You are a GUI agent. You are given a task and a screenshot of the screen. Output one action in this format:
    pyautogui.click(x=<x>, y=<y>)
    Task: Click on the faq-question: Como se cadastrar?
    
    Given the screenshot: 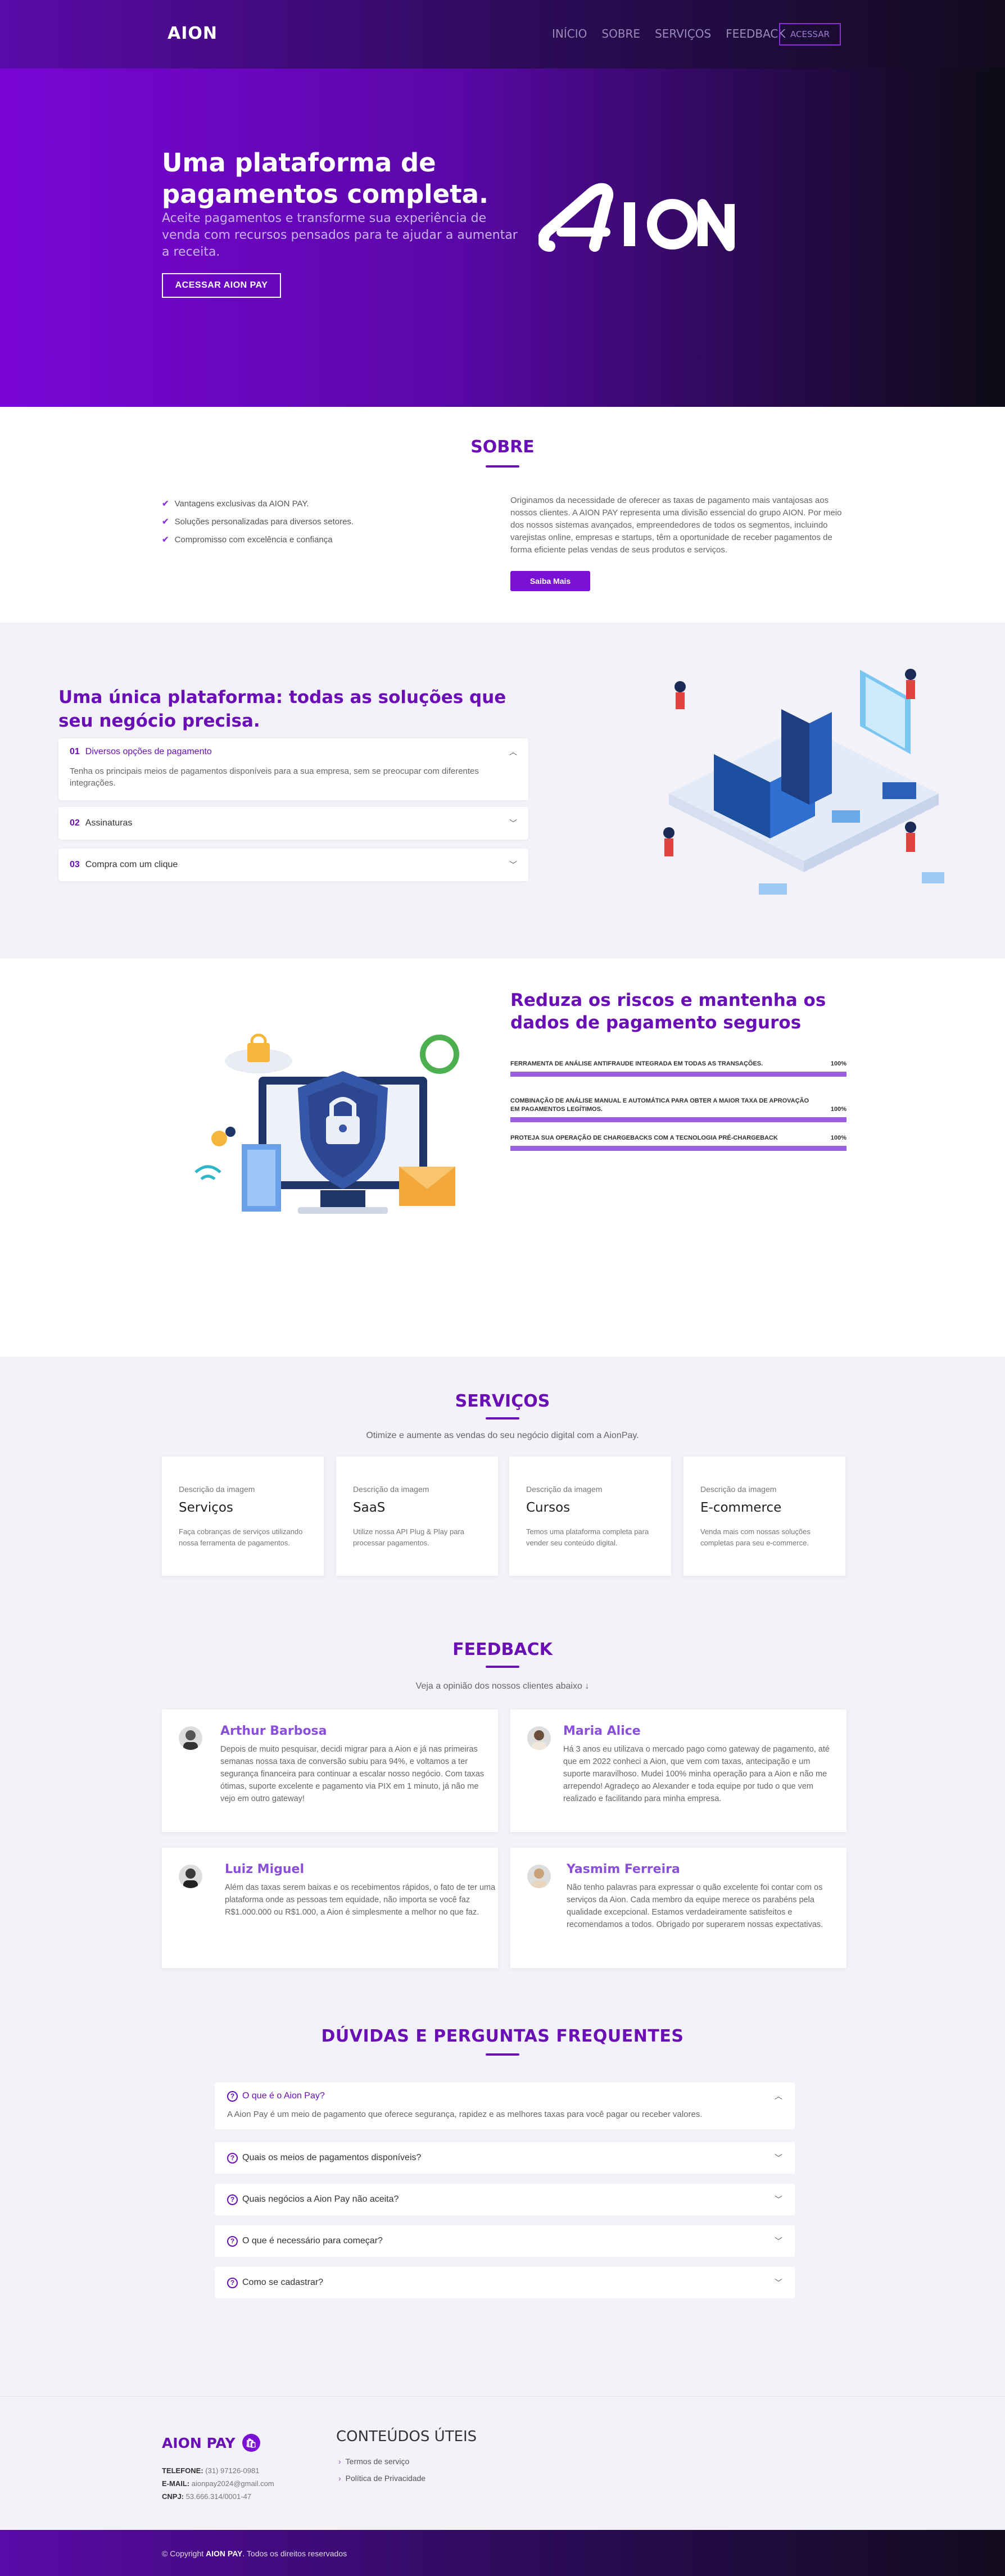 What is the action you would take?
    pyautogui.click(x=283, y=2282)
    